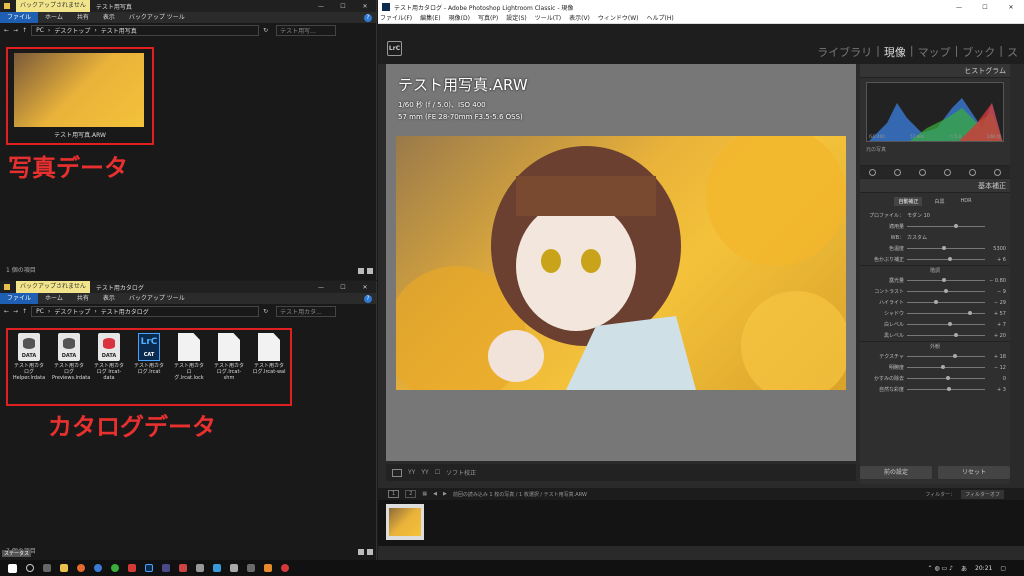 The height and width of the screenshot is (576, 1024). What do you see at coordinates (145, 30) in the screenshot?
I see `address-bar: PC › デスクトップ › テスト用写真` at bounding box center [145, 30].